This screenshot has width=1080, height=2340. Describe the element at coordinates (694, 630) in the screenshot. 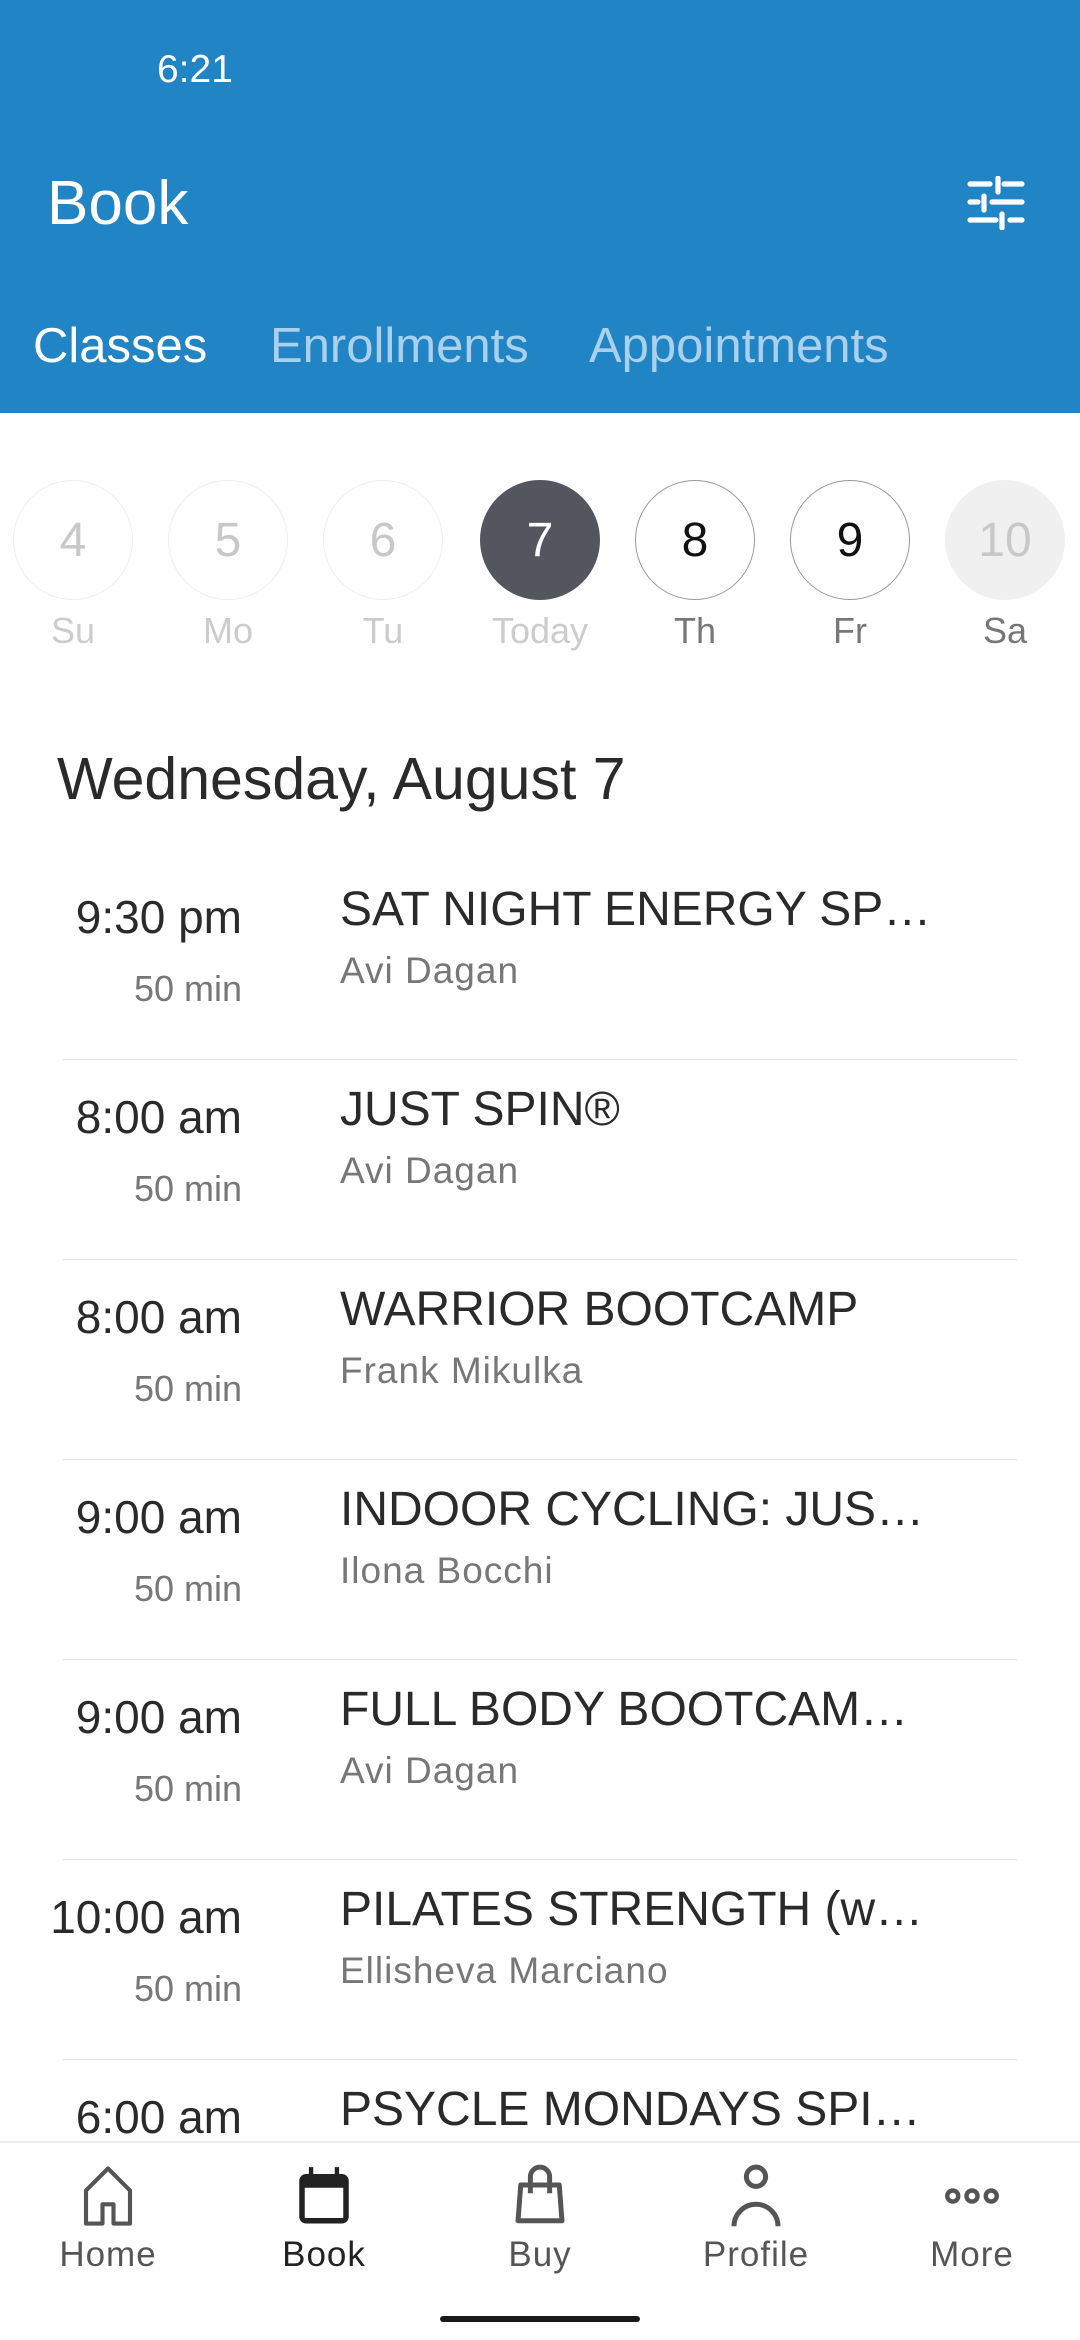

I see `day-label: Th` at that location.